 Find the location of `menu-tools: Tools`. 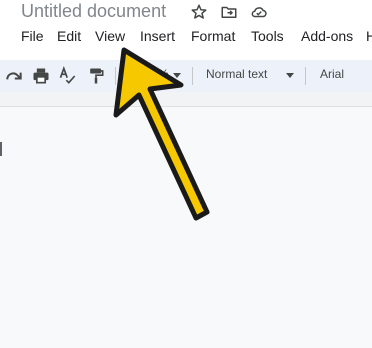

menu-tools: Tools is located at coordinates (267, 36).